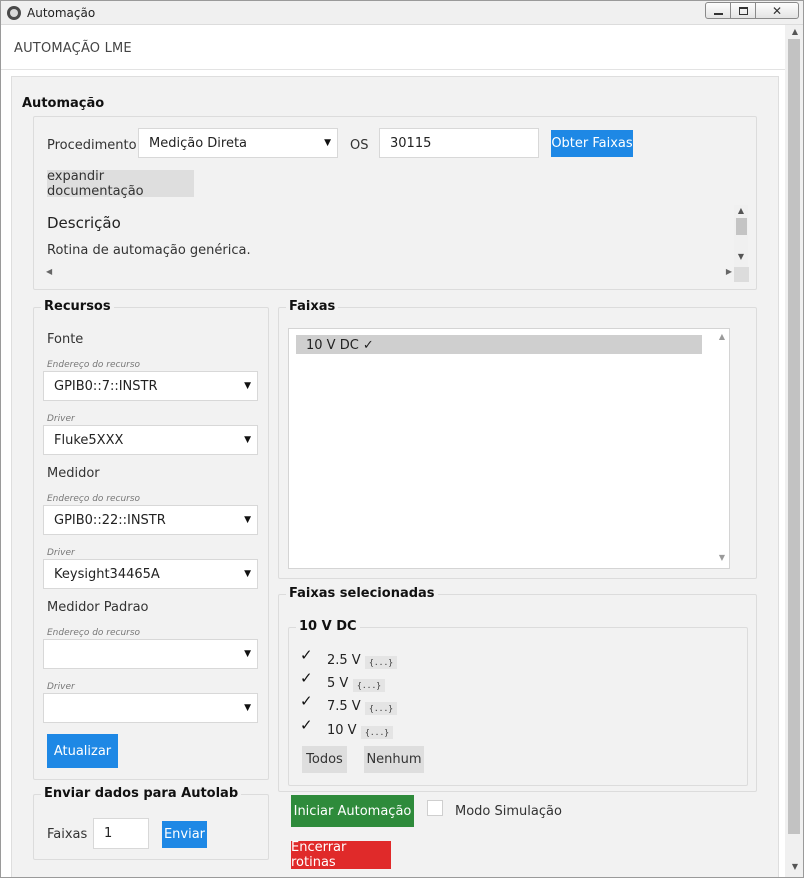  Describe the element at coordinates (342, 730) in the screenshot. I see `checkbox-label: 10 V` at that location.